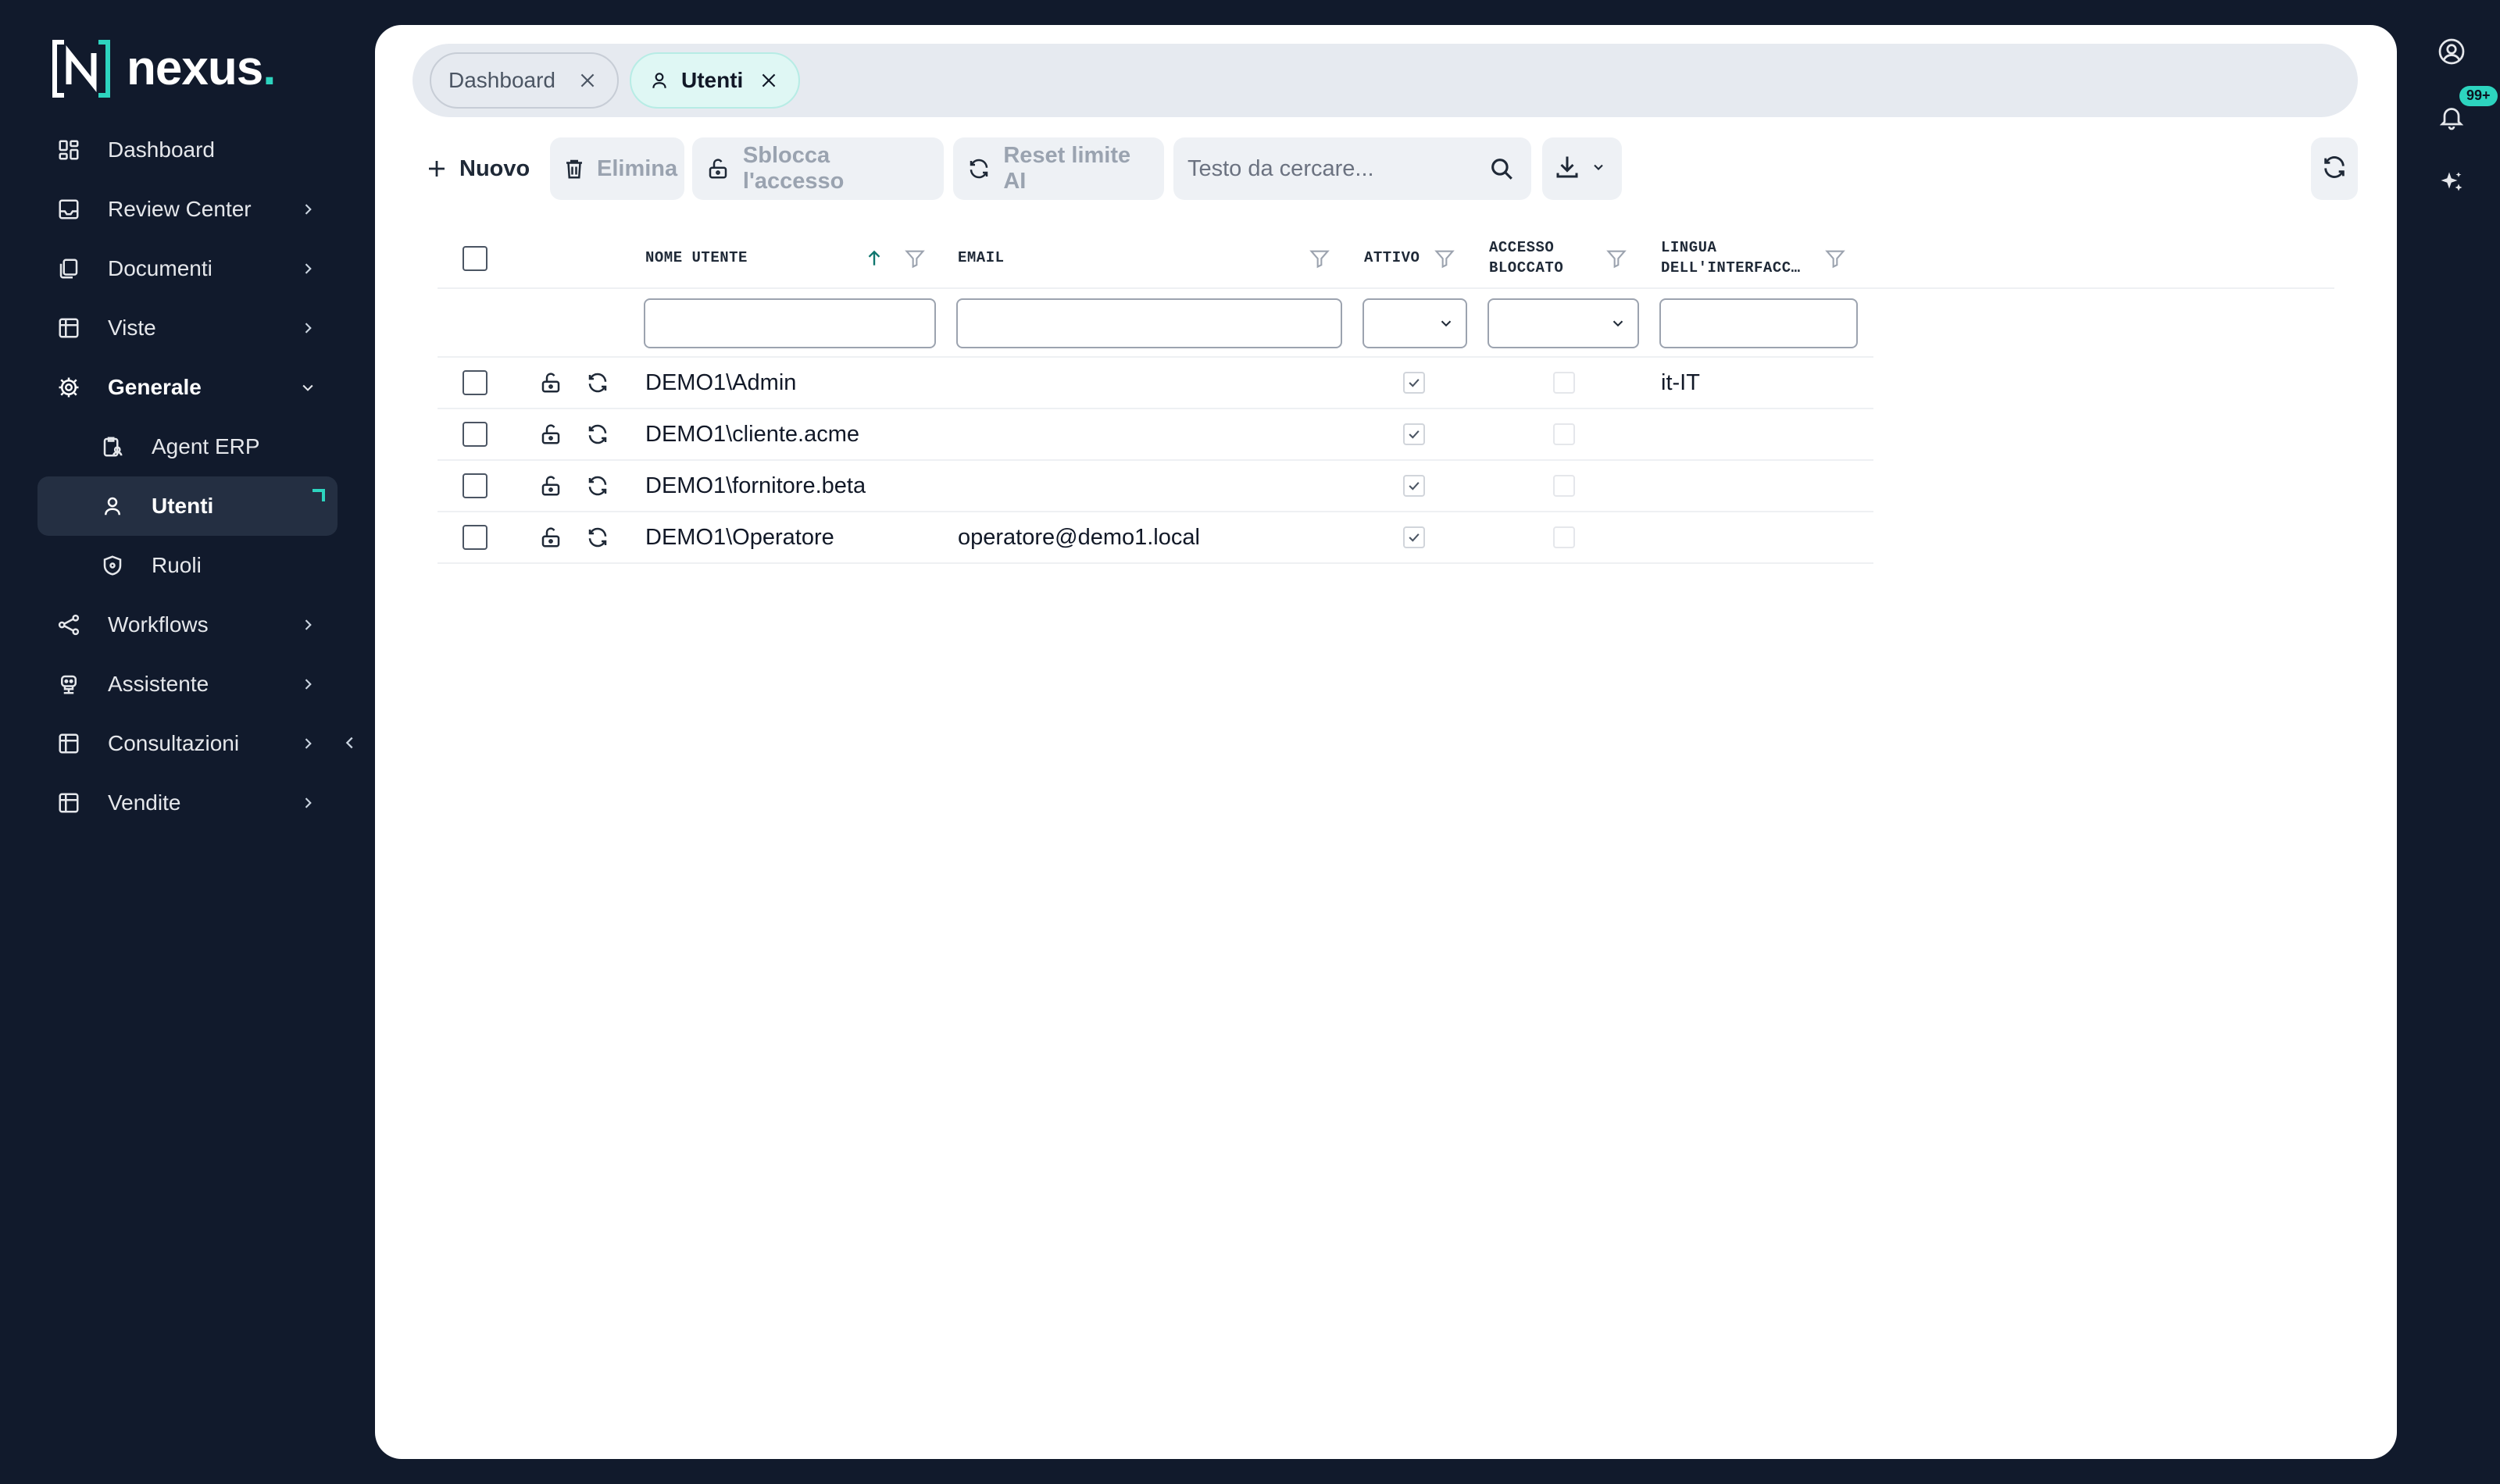 This screenshot has width=2500, height=1484. I want to click on search-icon, so click(1501, 168).